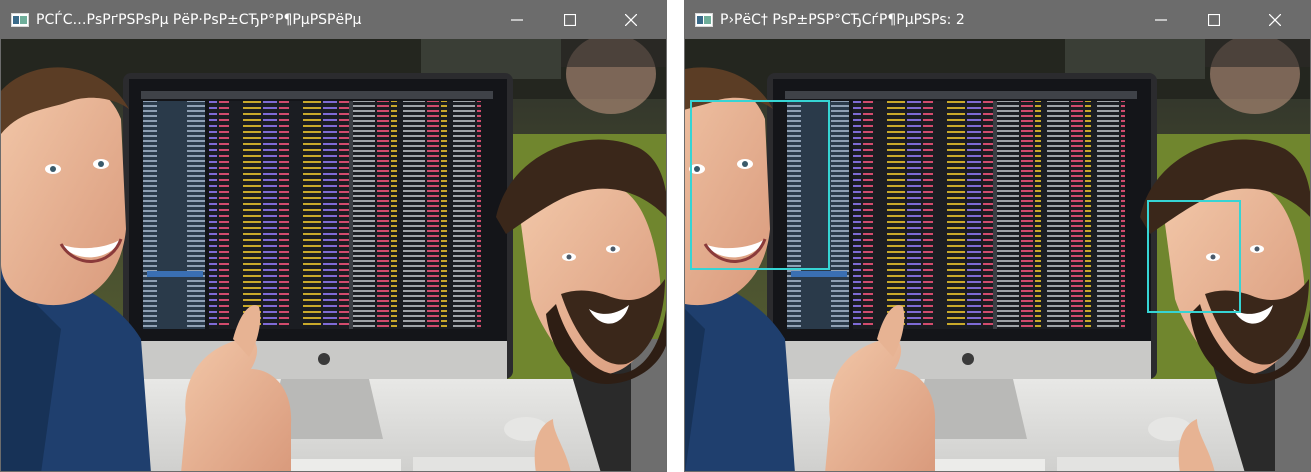 This screenshot has height=472, width=1311. I want to click on window-title: Р›РёС† РѕР±РЅР°СЂСѓР¶РµРЅРѕ: 2, so click(842, 20).